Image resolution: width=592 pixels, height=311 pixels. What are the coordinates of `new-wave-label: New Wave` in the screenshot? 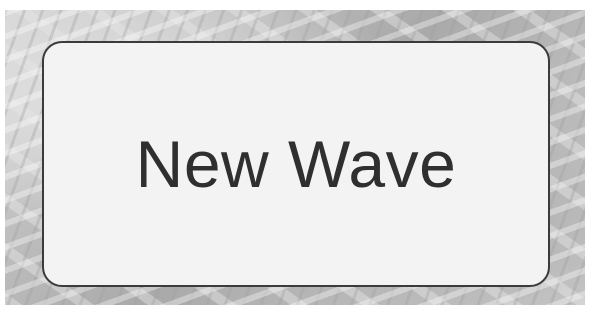 It's located at (296, 164).